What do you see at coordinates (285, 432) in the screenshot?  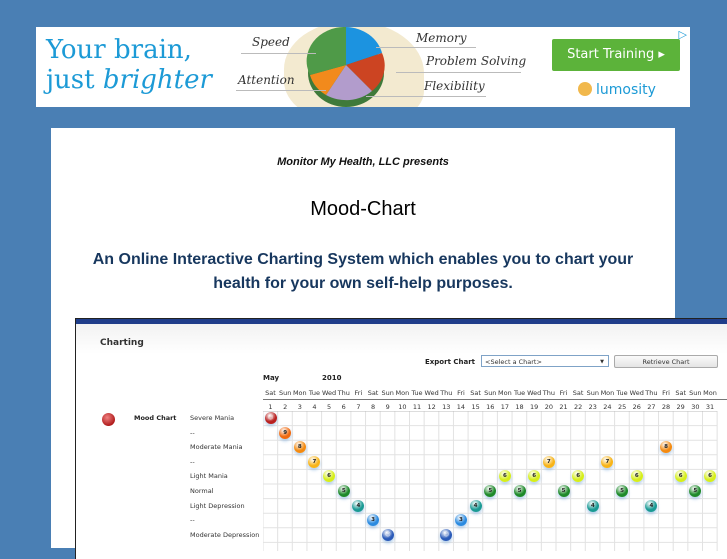 I see `mood-point: 9` at bounding box center [285, 432].